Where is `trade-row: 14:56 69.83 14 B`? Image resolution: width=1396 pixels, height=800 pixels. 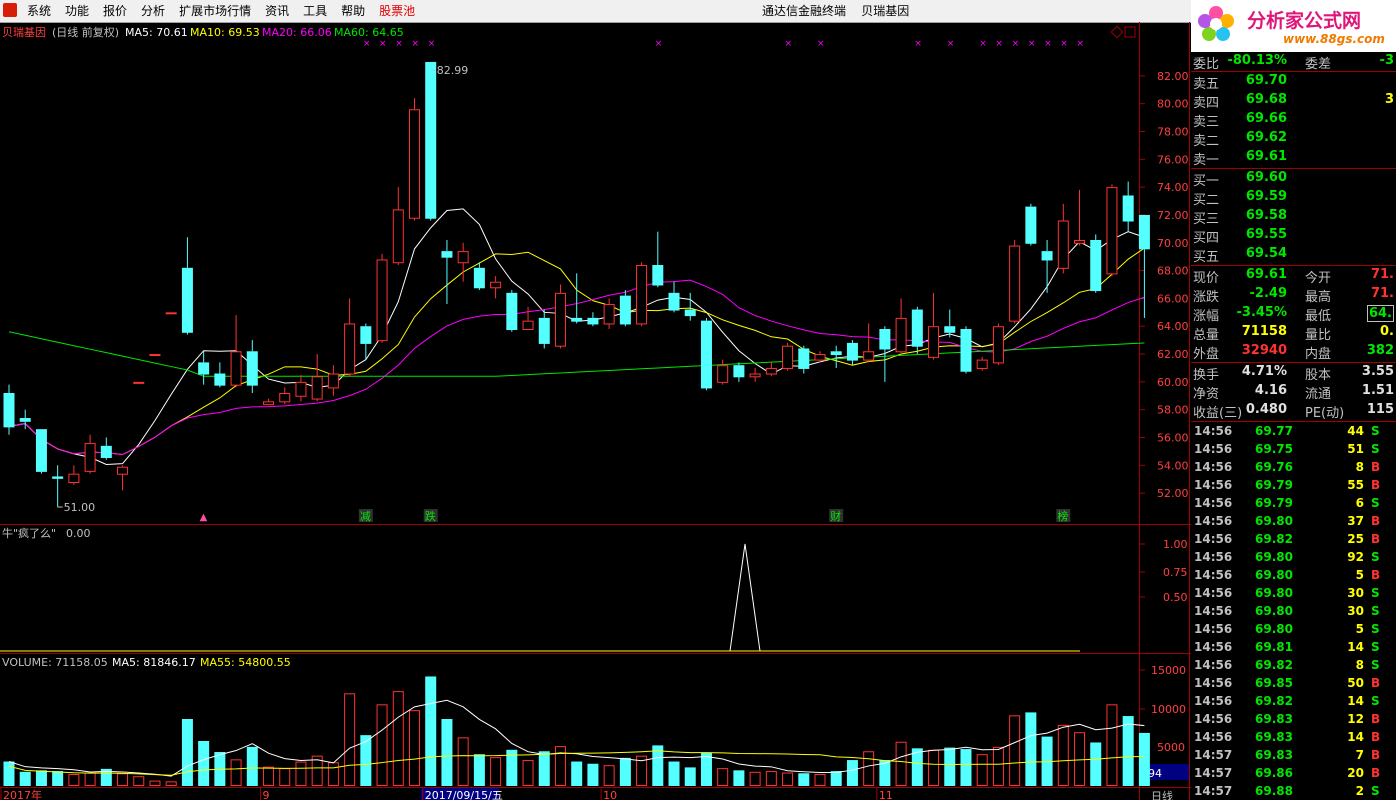
trade-row: 14:56 69.83 14 B is located at coordinates (1293, 737).